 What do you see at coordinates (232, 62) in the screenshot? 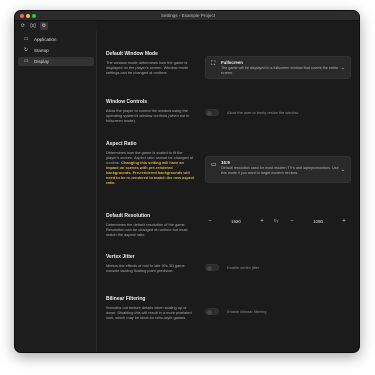
I see `window-mode-option-title: Fullscreen` at bounding box center [232, 62].